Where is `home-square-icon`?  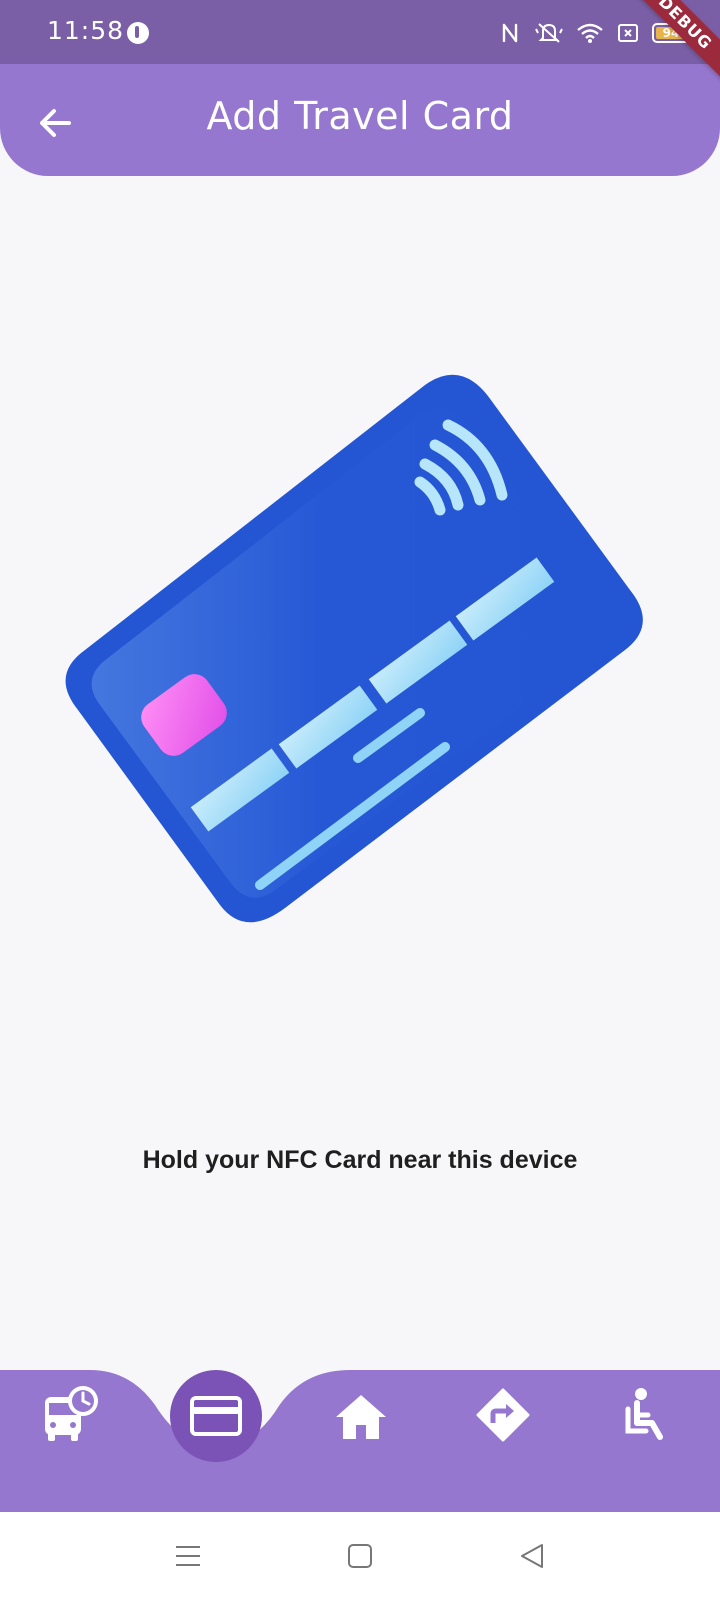
home-square-icon is located at coordinates (360, 1556).